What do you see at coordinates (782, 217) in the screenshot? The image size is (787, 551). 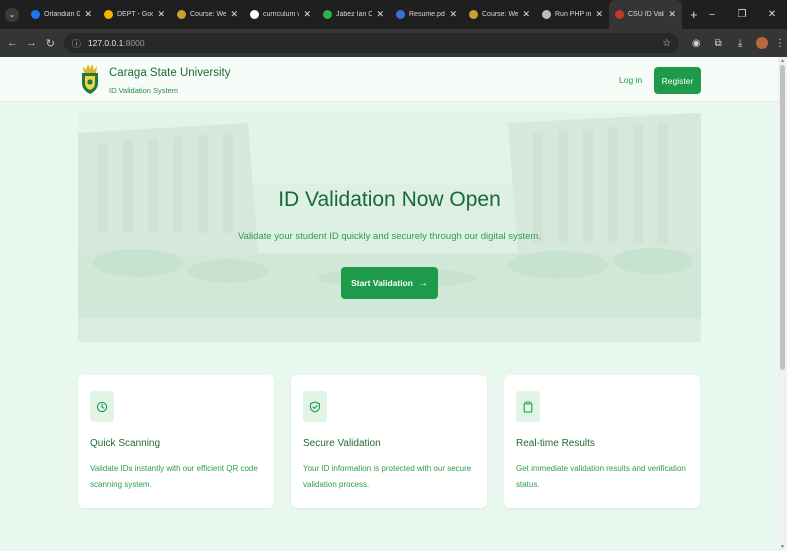 I see `scrollbar-thumb` at bounding box center [782, 217].